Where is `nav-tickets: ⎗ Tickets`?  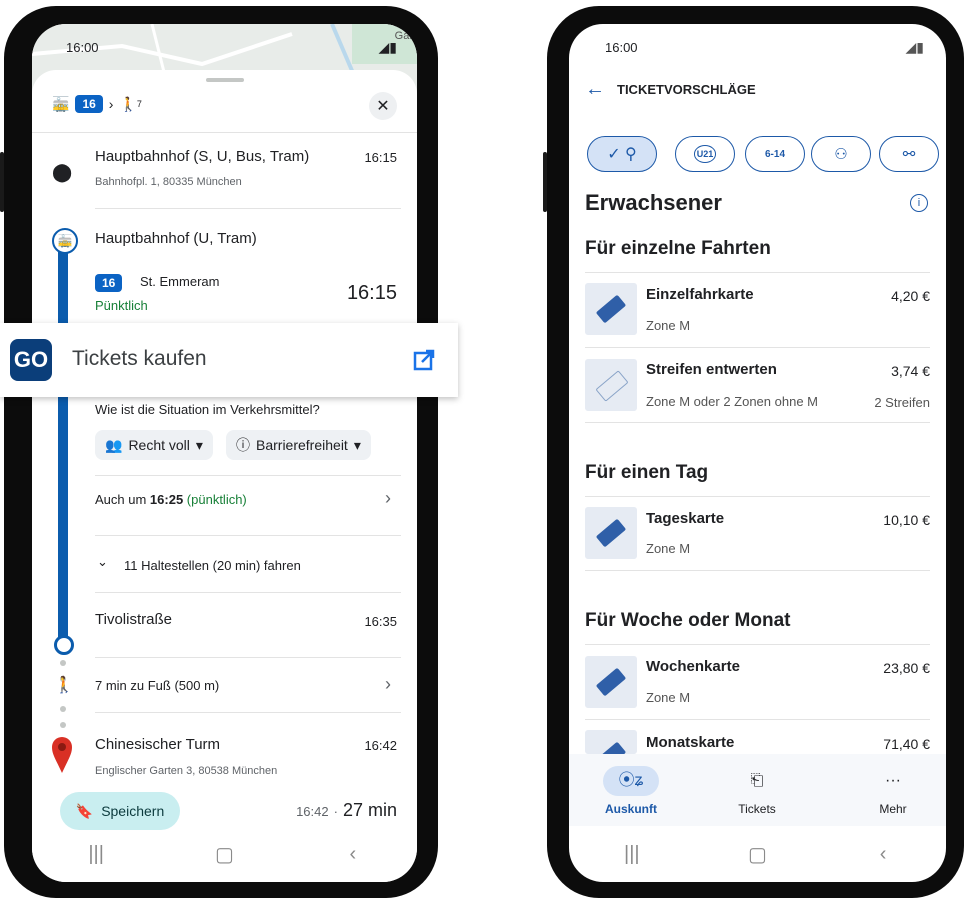 nav-tickets: ⎗ Tickets is located at coordinates (757, 791).